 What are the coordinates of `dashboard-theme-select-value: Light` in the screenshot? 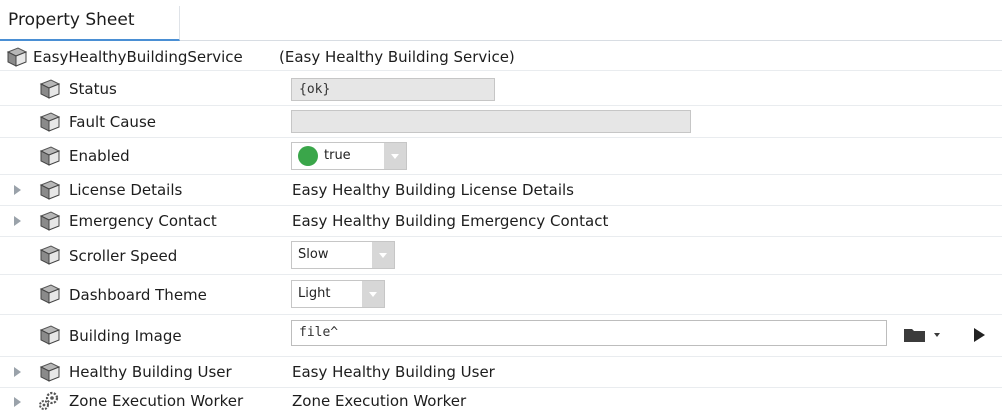 It's located at (314, 293).